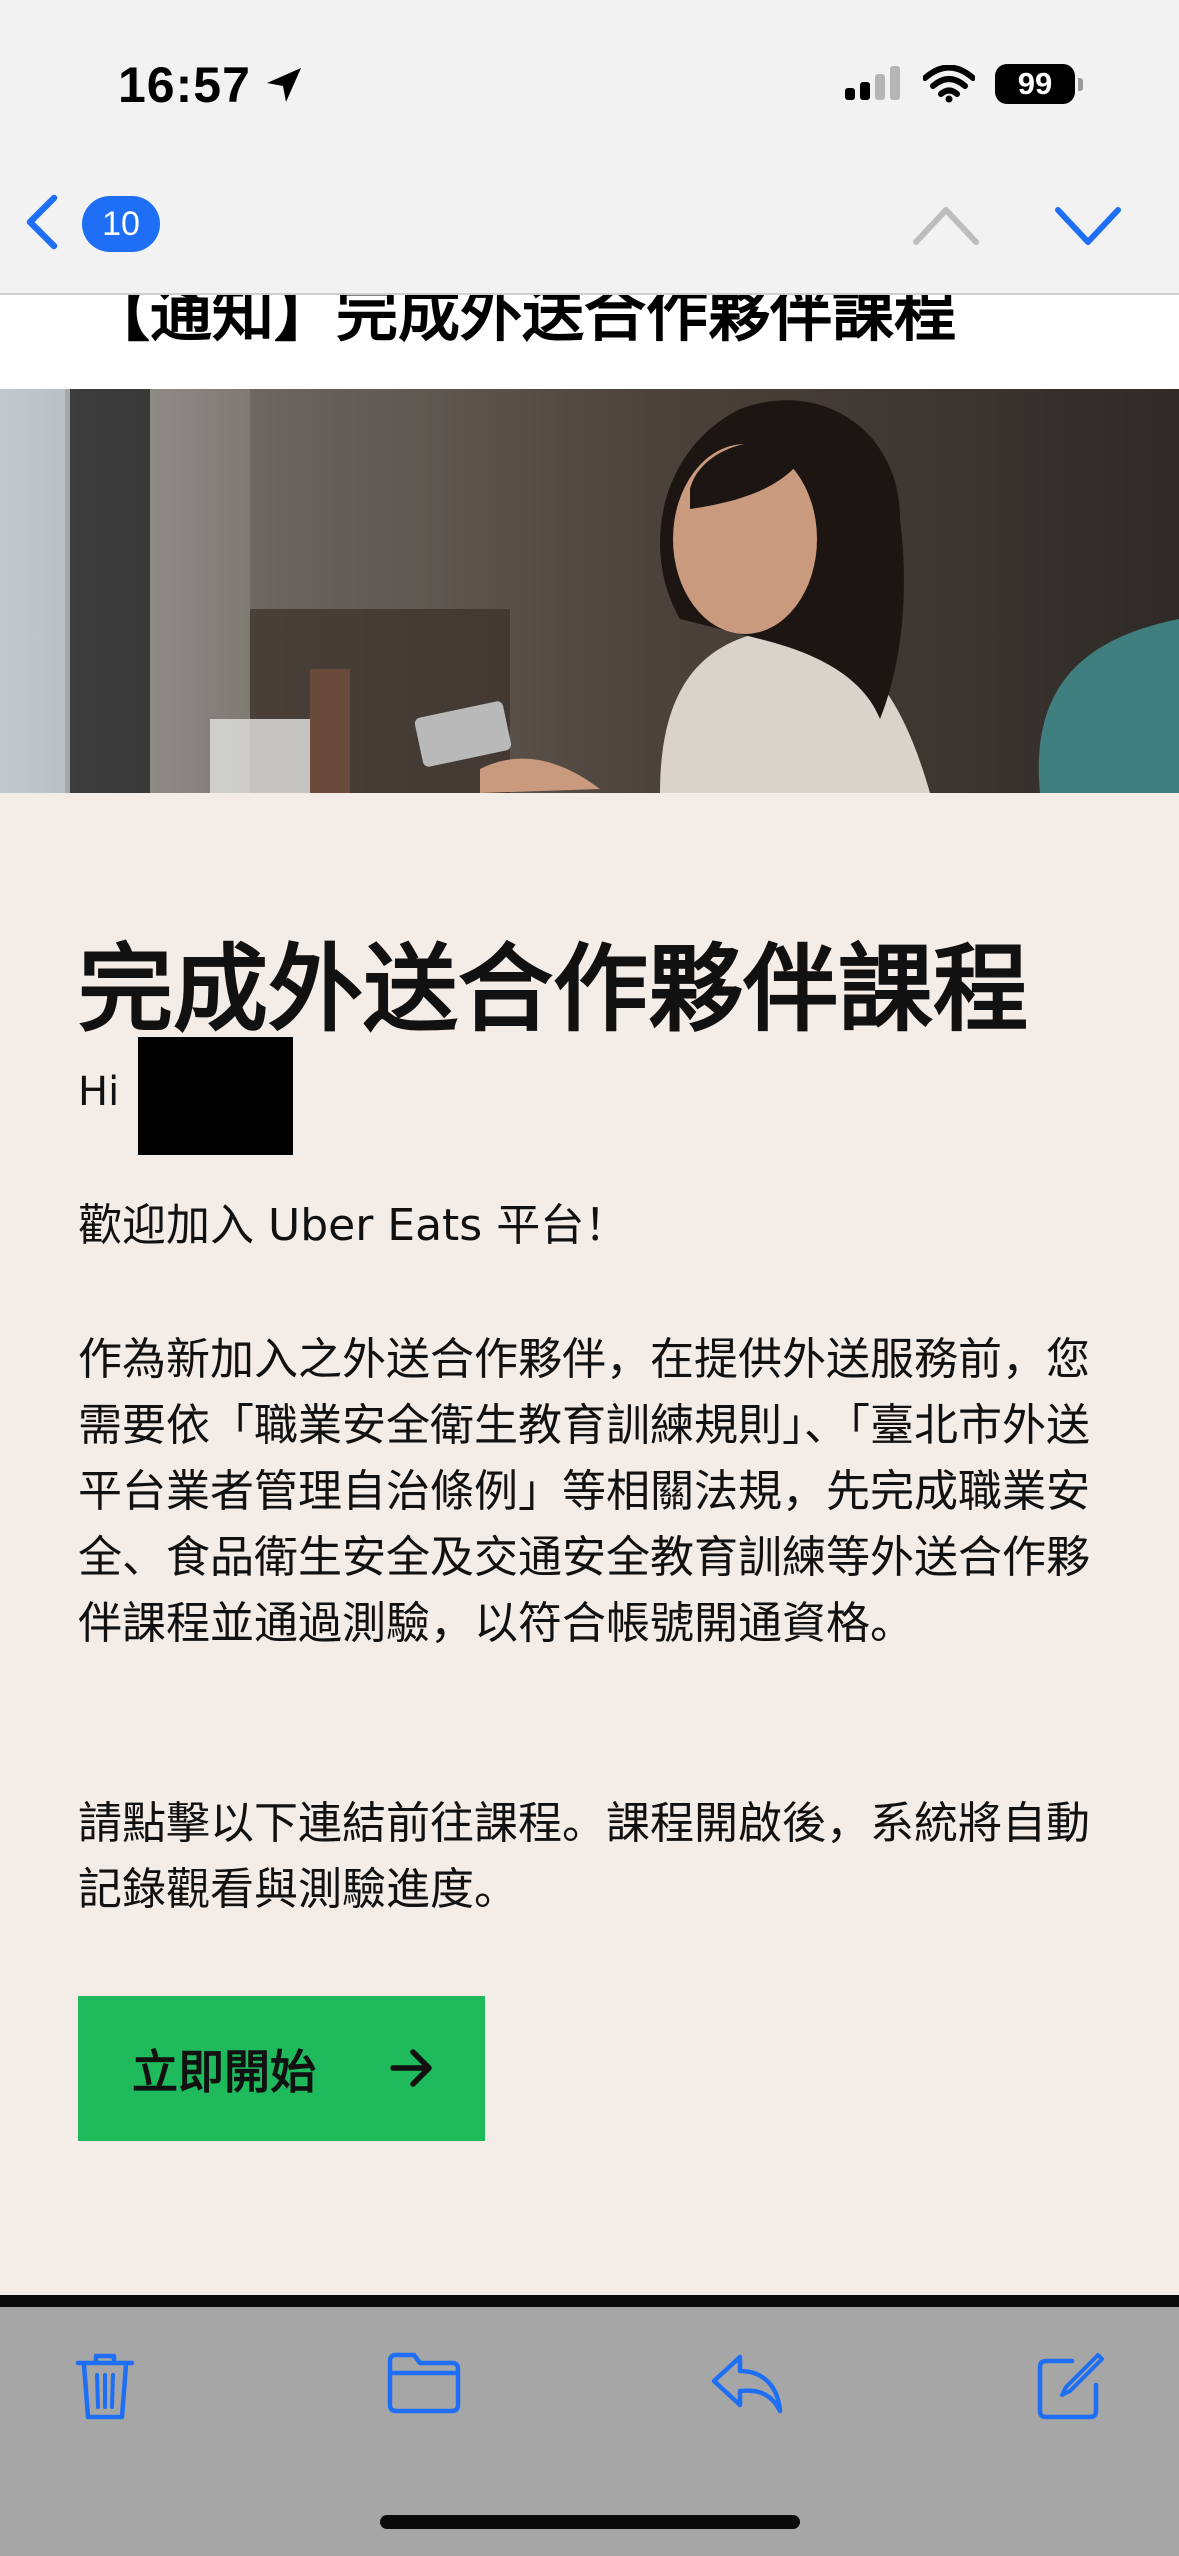 This screenshot has width=1179, height=2556. I want to click on status-bar: 16:57 99, so click(589, 85).